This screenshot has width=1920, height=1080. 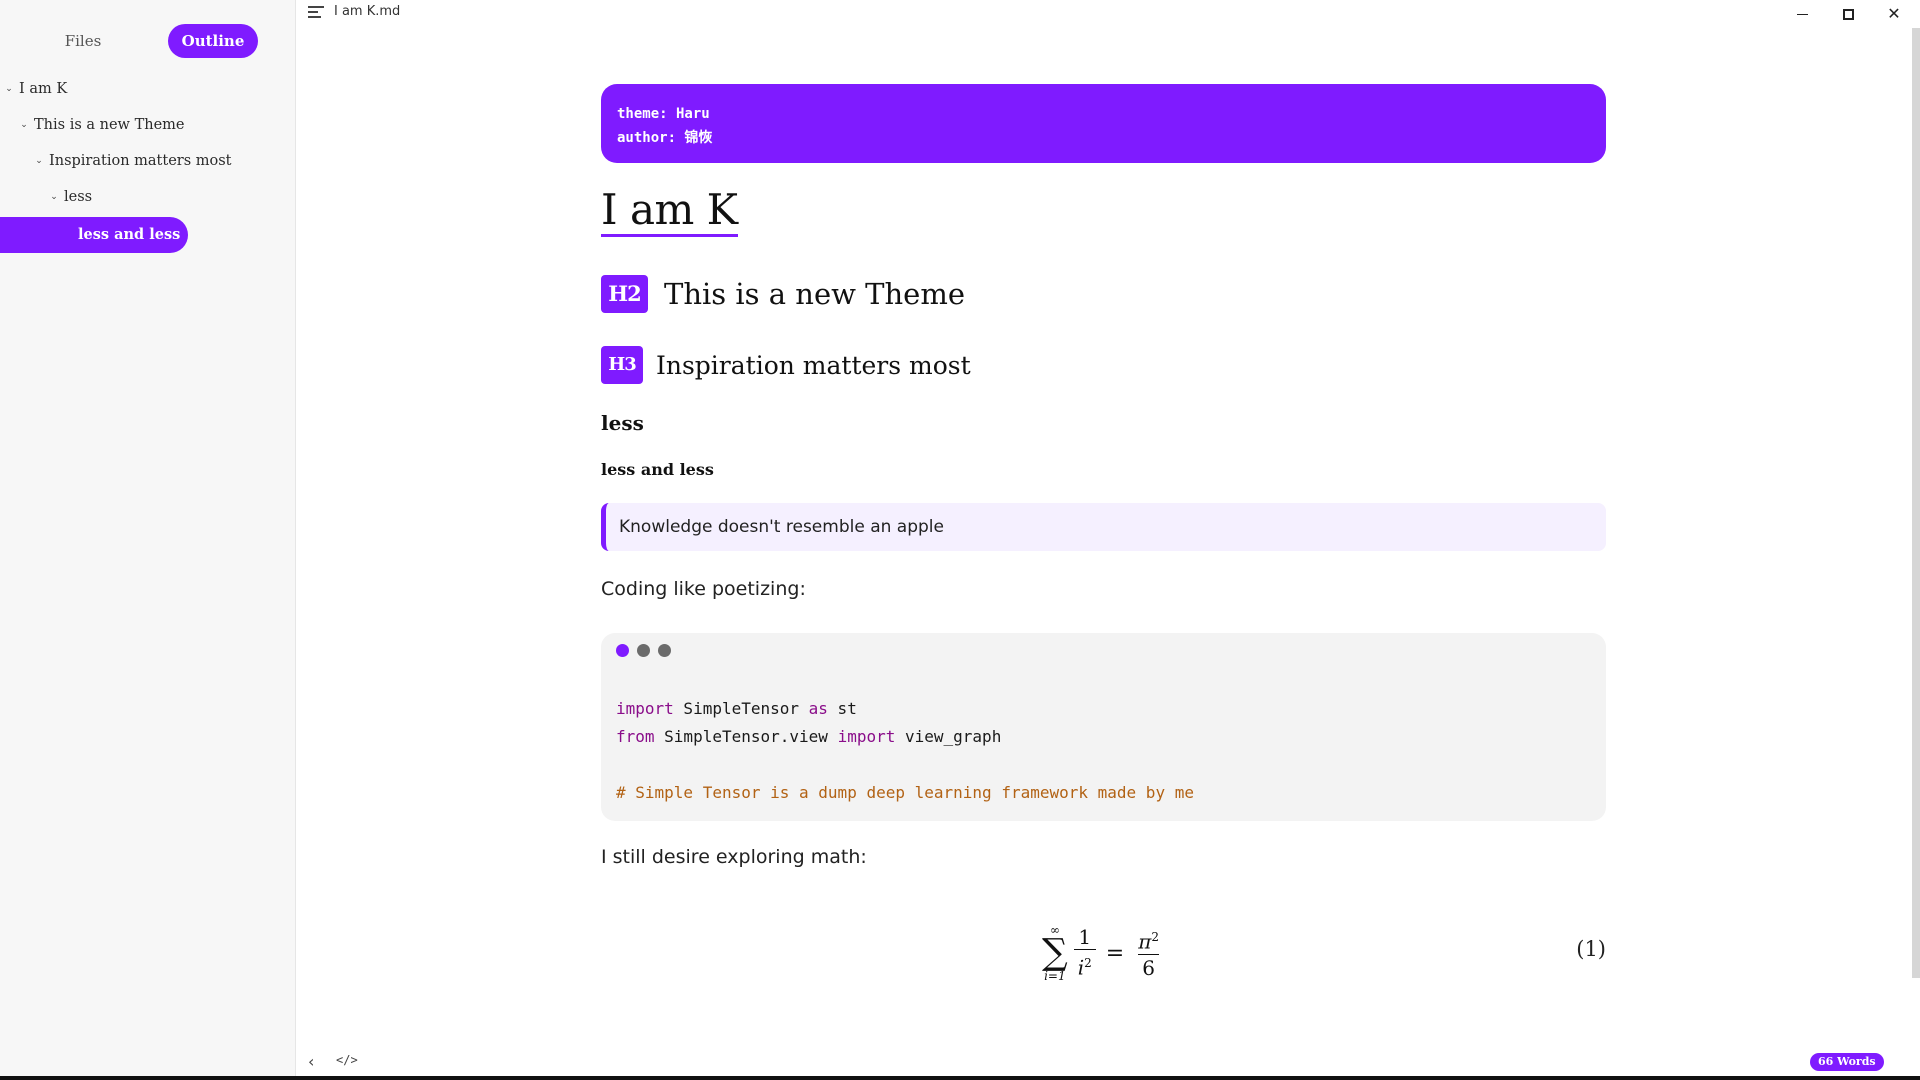 What do you see at coordinates (347, 1060) in the screenshot?
I see `source-code-icon: </>` at bounding box center [347, 1060].